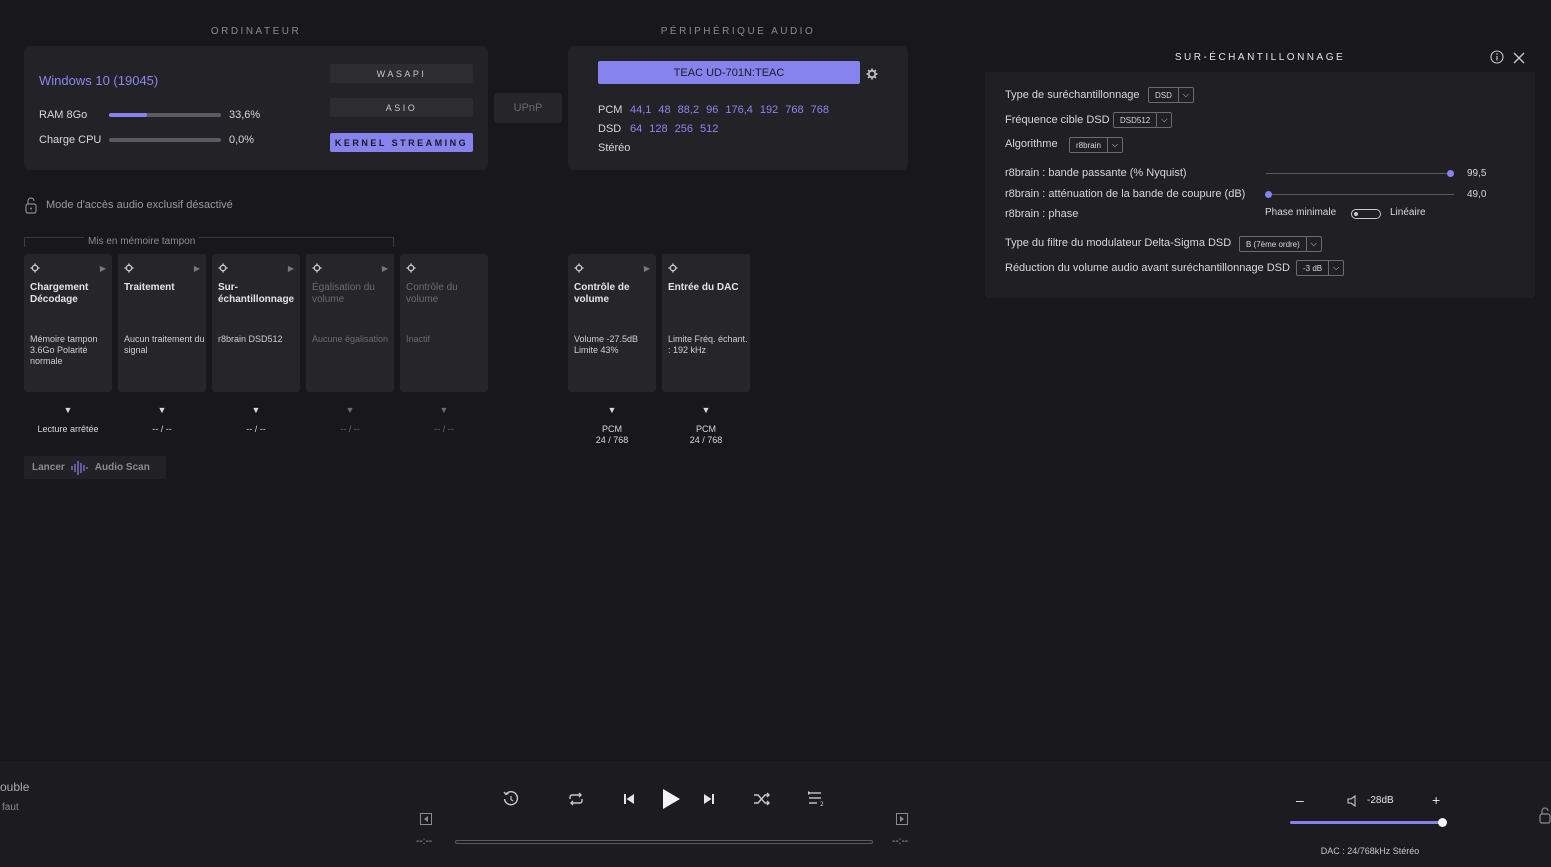 The image size is (1551, 867). I want to click on queue-icon: 2, so click(817, 799).